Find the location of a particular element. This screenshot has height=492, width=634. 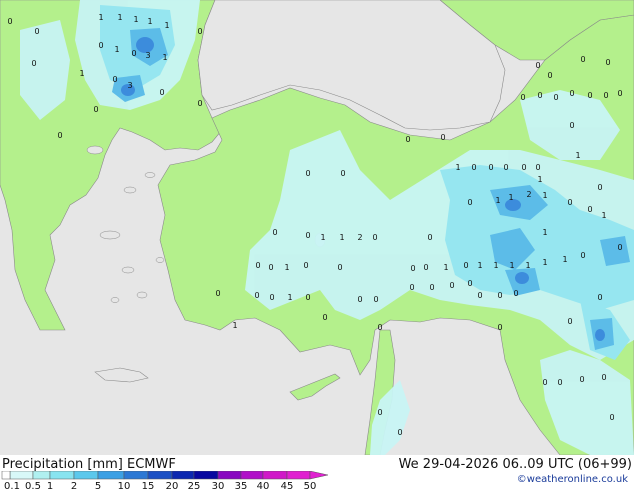

colorbar-tick-label: 15 is located at coordinates (148, 486).